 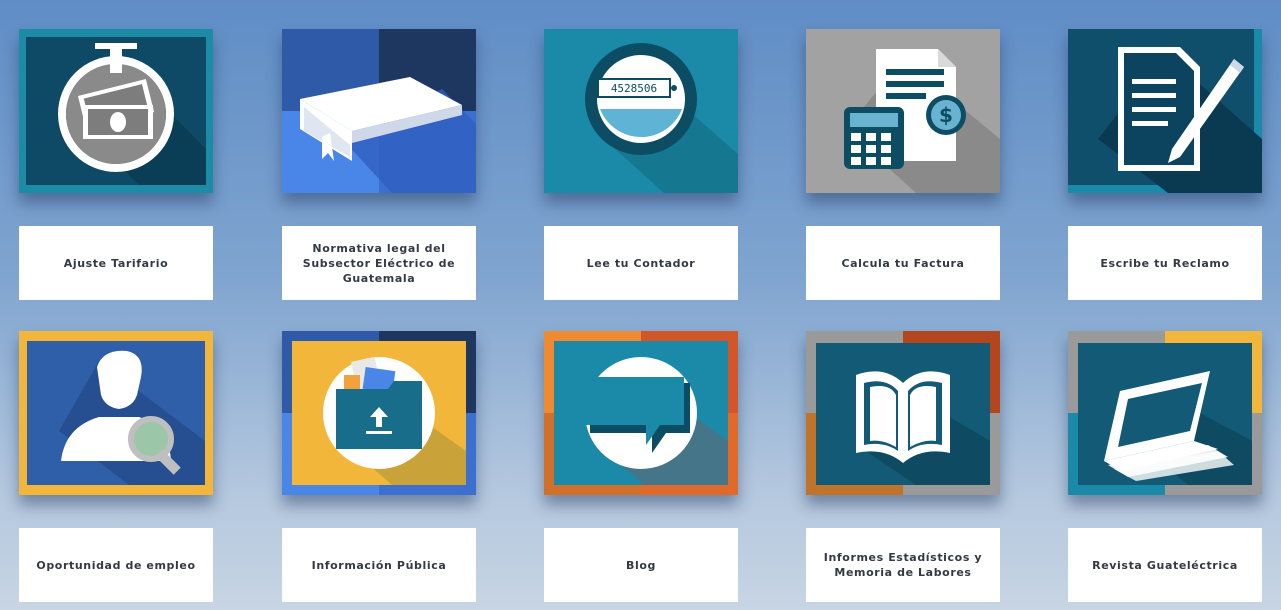 I want to click on chat-bubble-icon, so click(x=641, y=413).